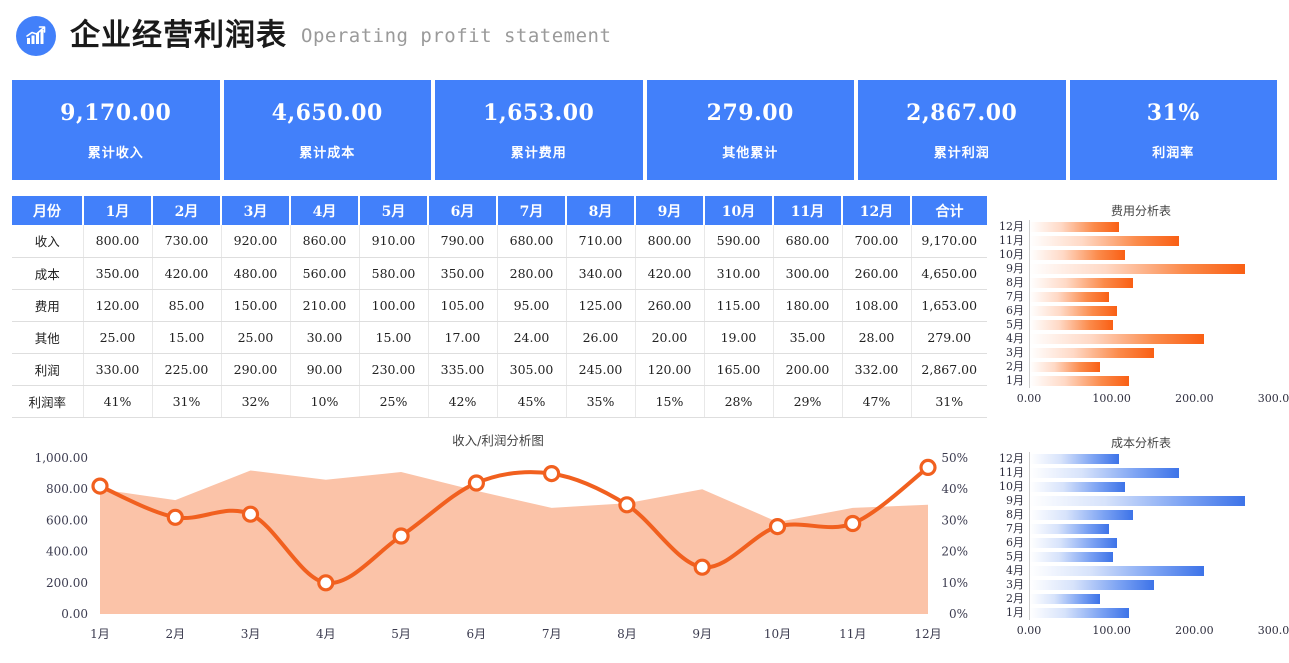 This screenshot has height=663, width=1289. Describe the element at coordinates (949, 210) in the screenshot. I see `table-header-cell: 合计` at that location.